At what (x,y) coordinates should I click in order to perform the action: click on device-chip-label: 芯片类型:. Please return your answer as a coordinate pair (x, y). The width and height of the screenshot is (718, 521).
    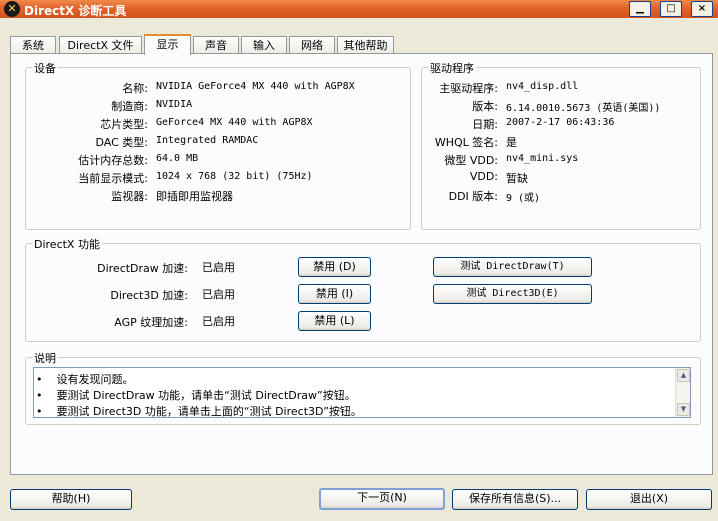
    Looking at the image, I should click on (124, 124).